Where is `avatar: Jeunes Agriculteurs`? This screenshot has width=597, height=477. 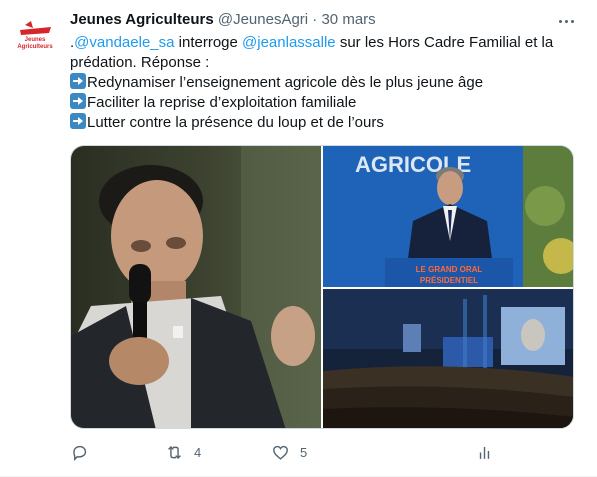
avatar: Jeunes Agriculteurs is located at coordinates (35, 35).